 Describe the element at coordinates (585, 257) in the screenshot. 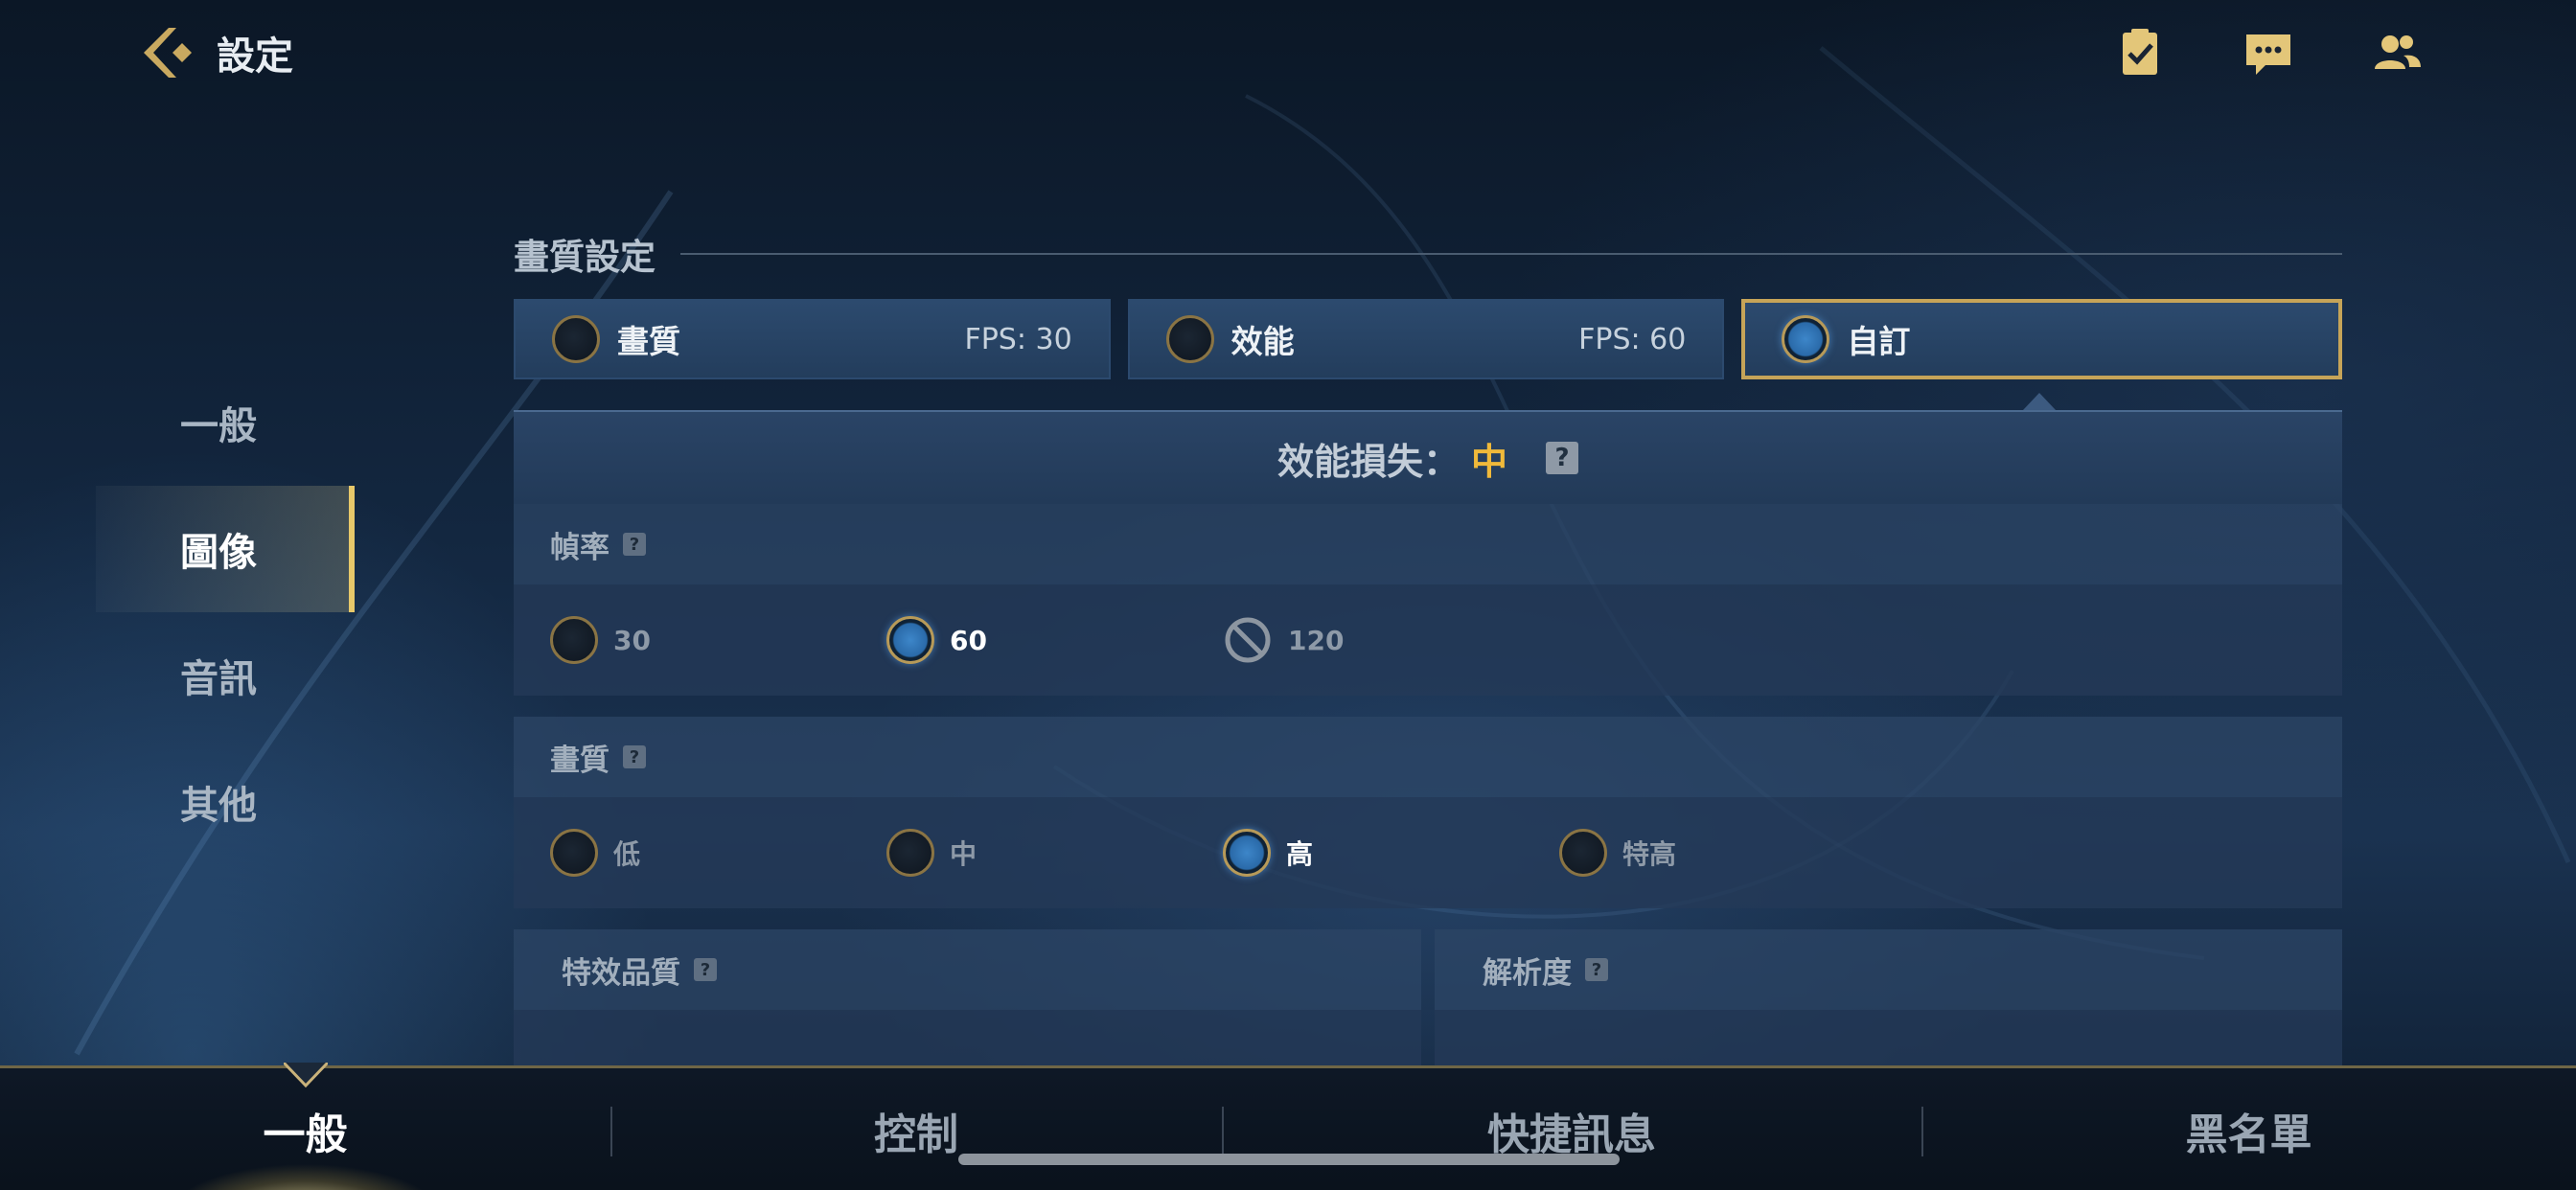

I see `section-title: 畫質設定` at that location.